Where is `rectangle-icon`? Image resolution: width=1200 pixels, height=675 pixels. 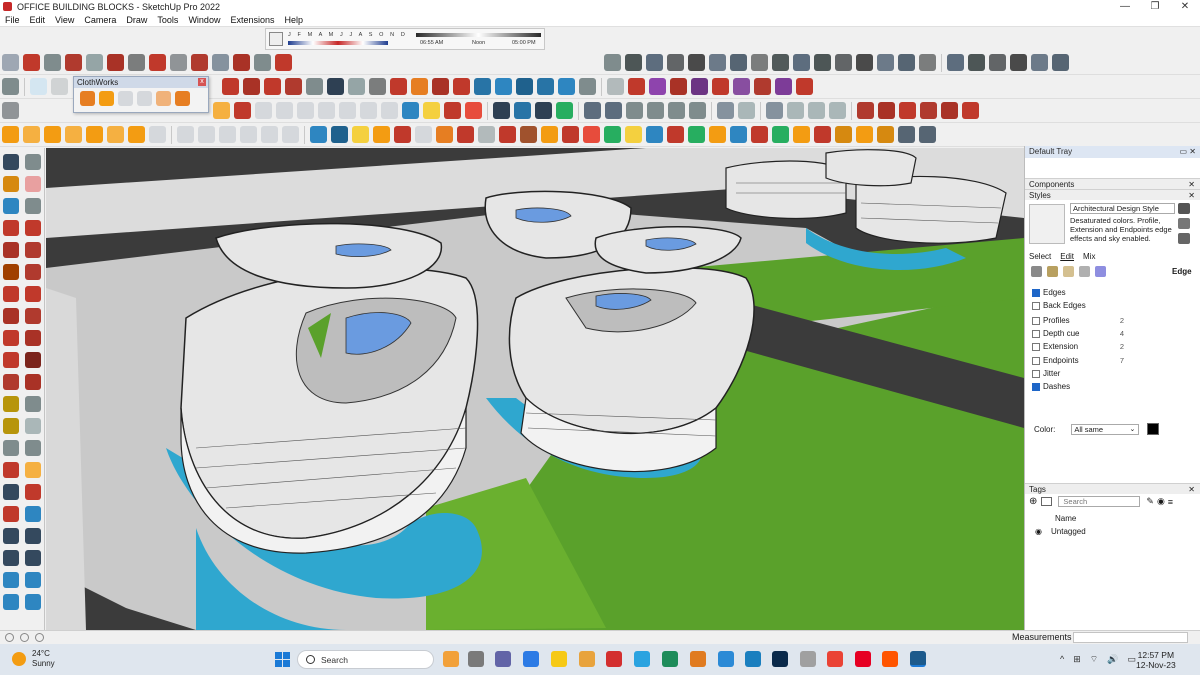 rectangle-icon is located at coordinates (11, 250).